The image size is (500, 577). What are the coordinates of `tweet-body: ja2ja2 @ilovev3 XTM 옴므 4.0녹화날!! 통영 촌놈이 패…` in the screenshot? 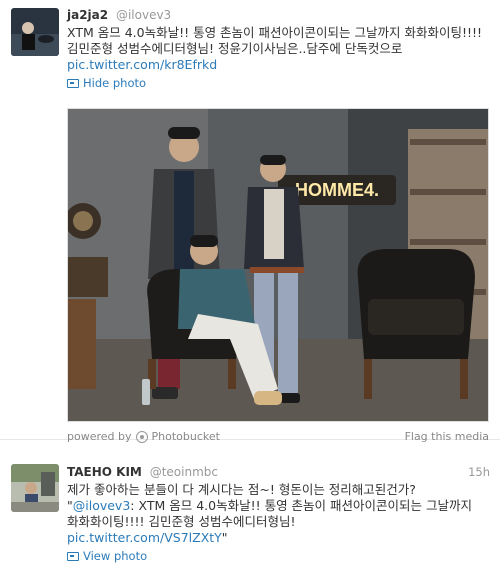 It's located at (278, 48).